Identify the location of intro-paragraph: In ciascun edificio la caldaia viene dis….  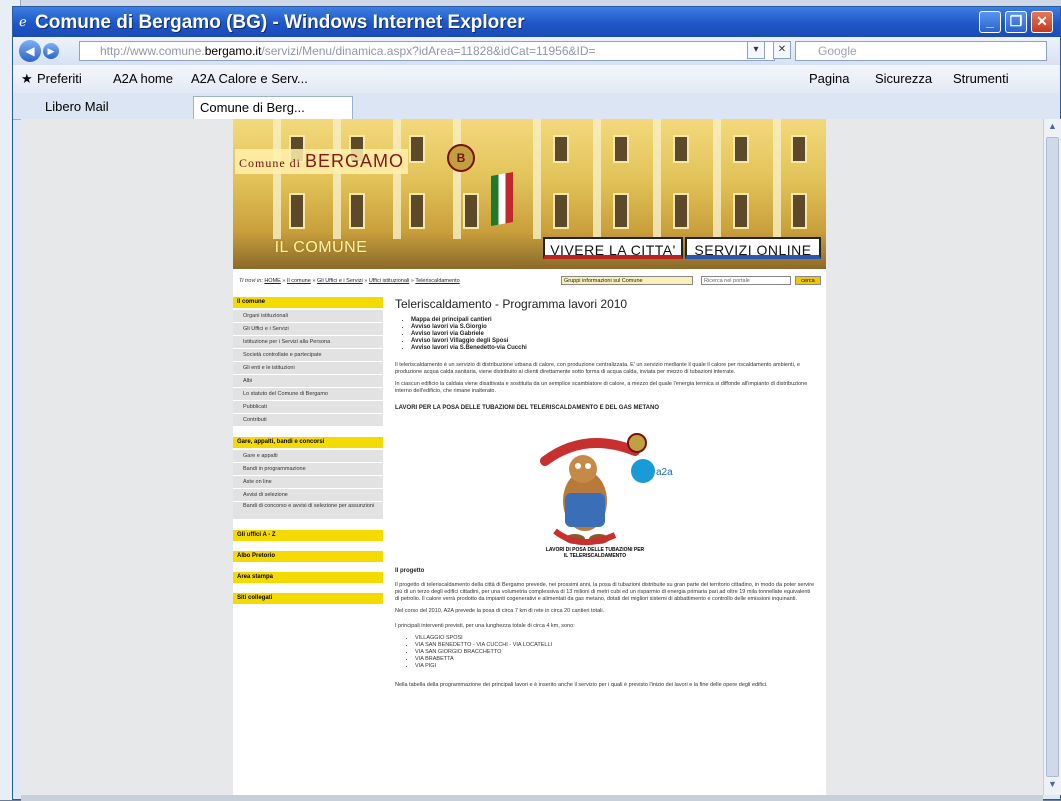
(601, 387).